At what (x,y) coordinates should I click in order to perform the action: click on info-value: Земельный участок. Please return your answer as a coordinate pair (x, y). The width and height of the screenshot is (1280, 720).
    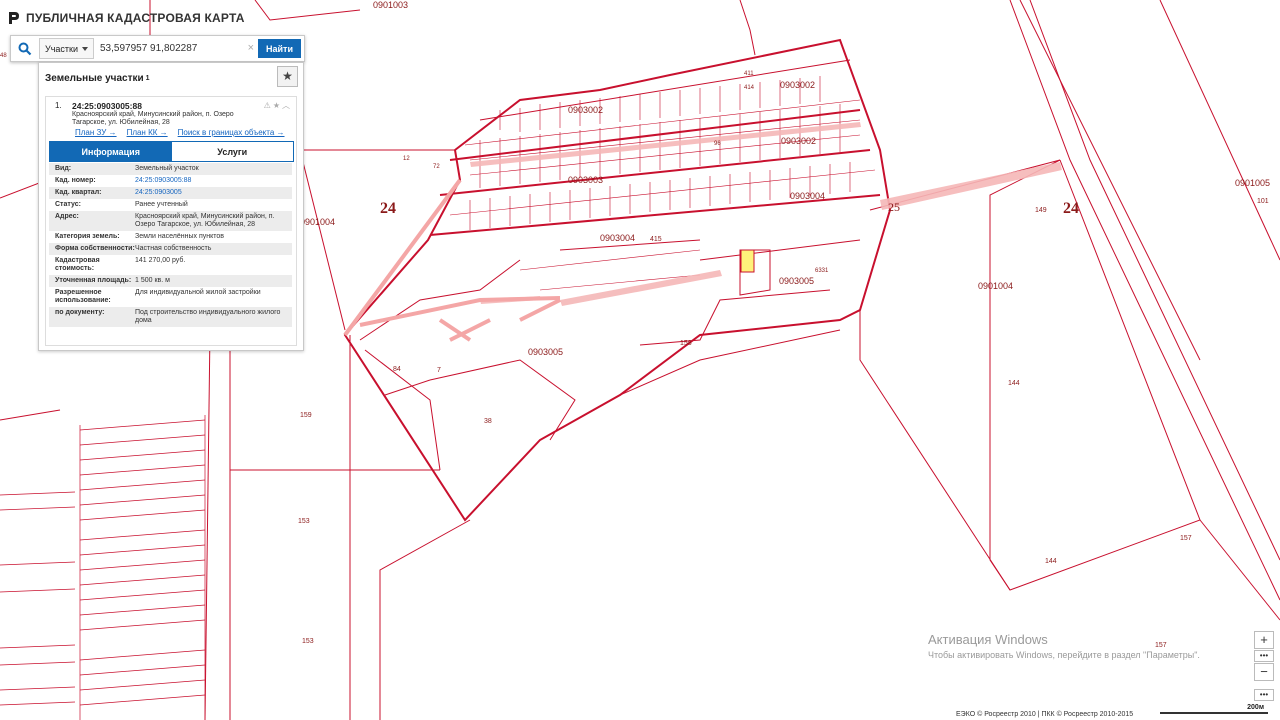
    Looking at the image, I should click on (167, 168).